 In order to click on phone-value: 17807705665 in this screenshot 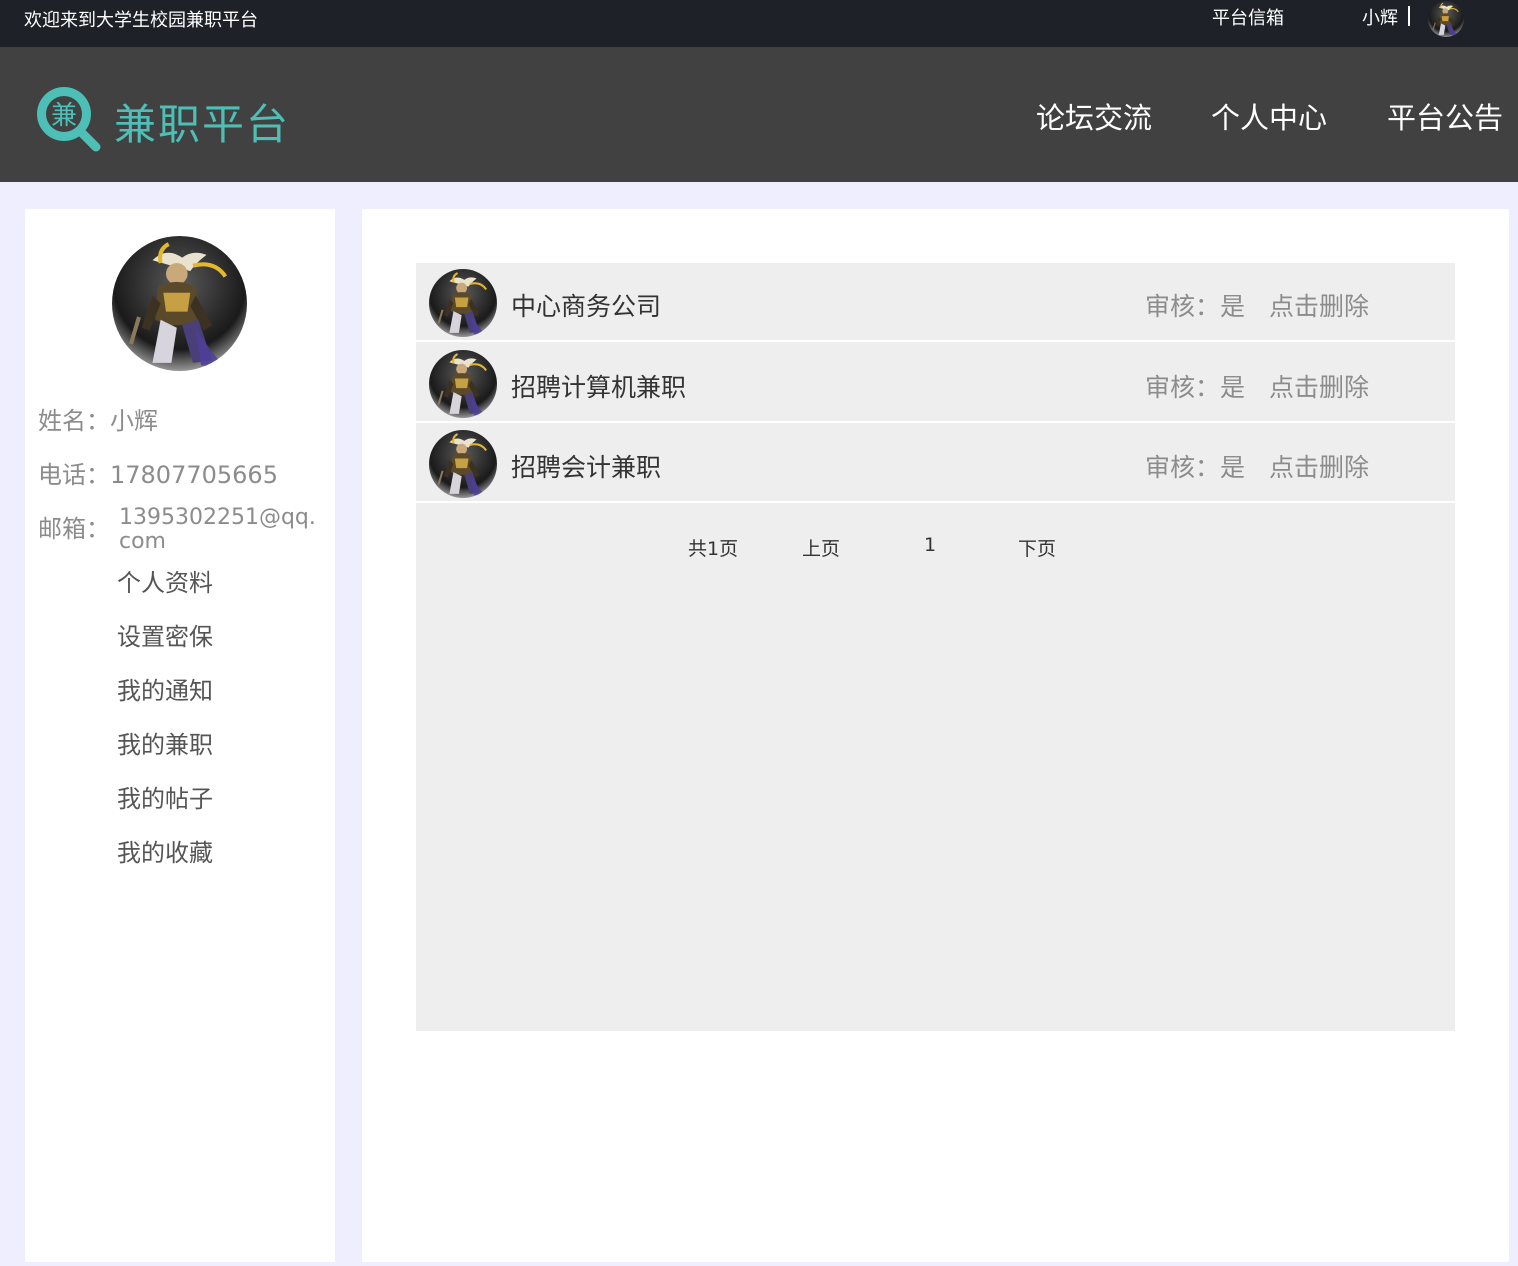, I will do `click(194, 475)`.